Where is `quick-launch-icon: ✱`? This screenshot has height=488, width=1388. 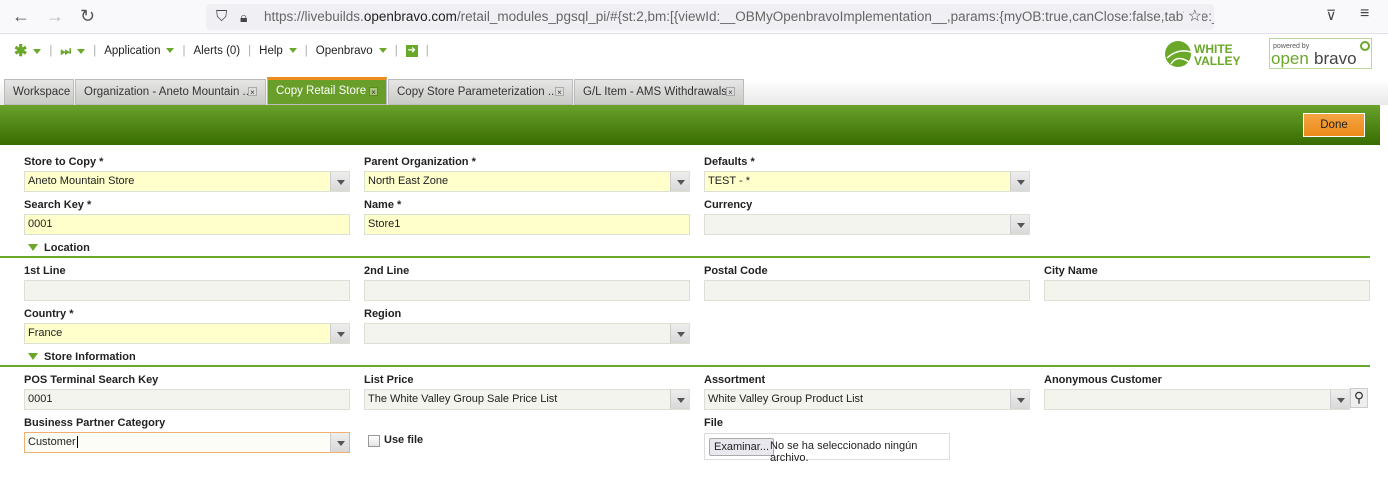
quick-launch-icon: ✱ is located at coordinates (28, 51).